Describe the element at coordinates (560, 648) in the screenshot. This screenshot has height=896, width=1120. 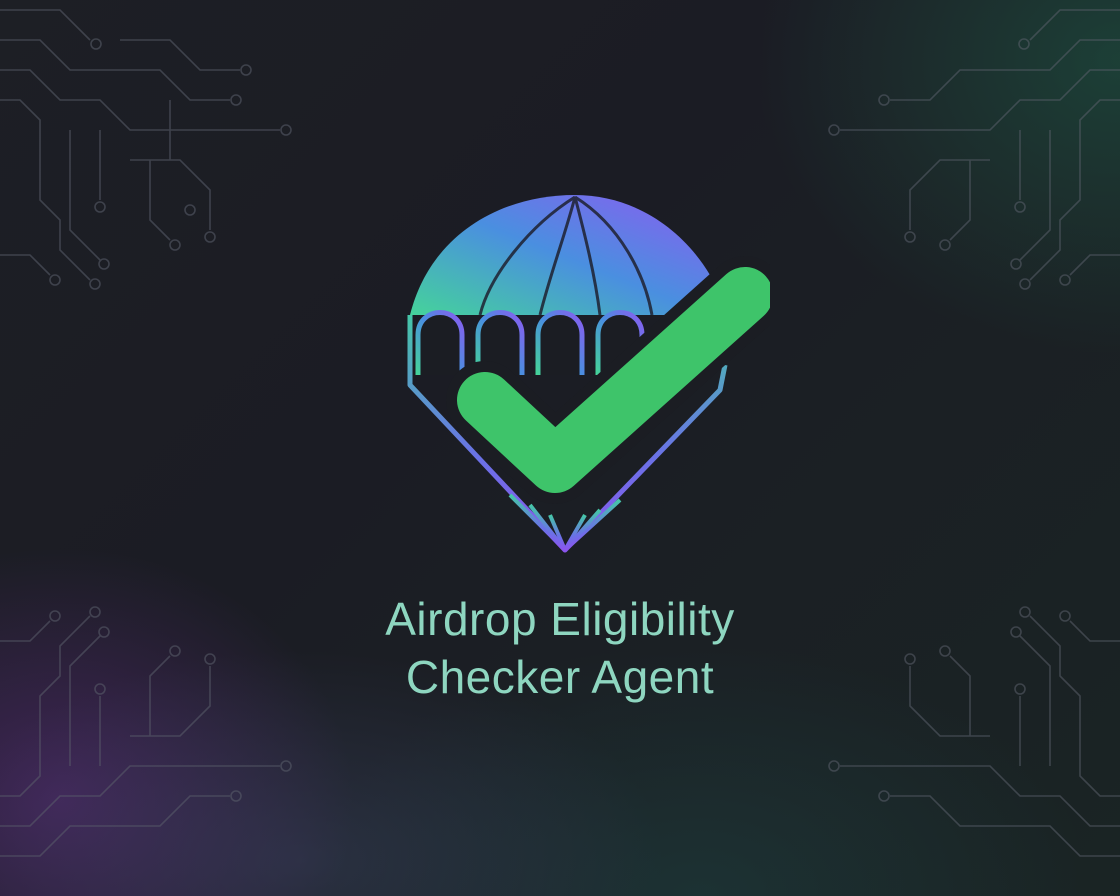
I see `app-title: Airdrop Eligibility Checker Agent` at that location.